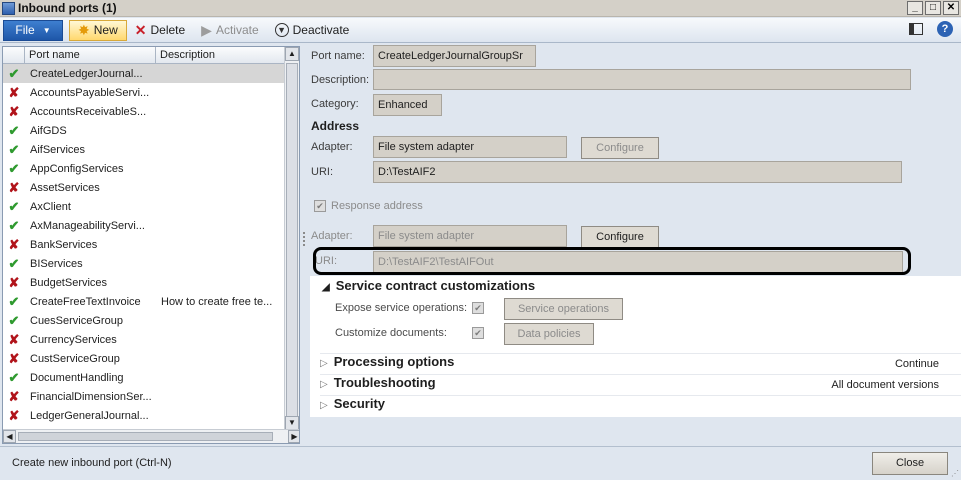 Image resolution: width=961 pixels, height=480 pixels. I want to click on status-bar: Create new inbound port (Ctrl-N) Close ⋰, so click(480, 463).